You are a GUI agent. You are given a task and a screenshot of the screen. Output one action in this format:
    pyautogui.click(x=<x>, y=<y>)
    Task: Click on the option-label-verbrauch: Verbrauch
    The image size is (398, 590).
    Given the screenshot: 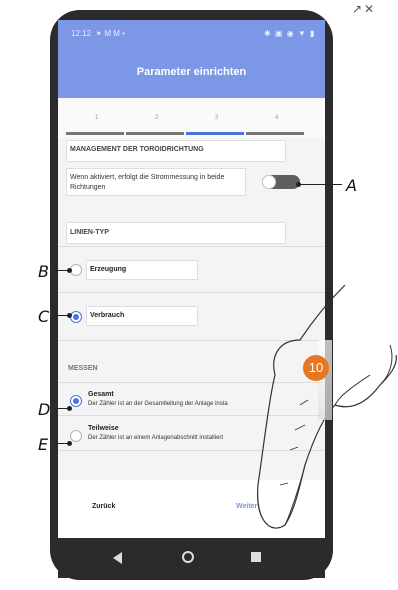 What is the action you would take?
    pyautogui.click(x=107, y=315)
    